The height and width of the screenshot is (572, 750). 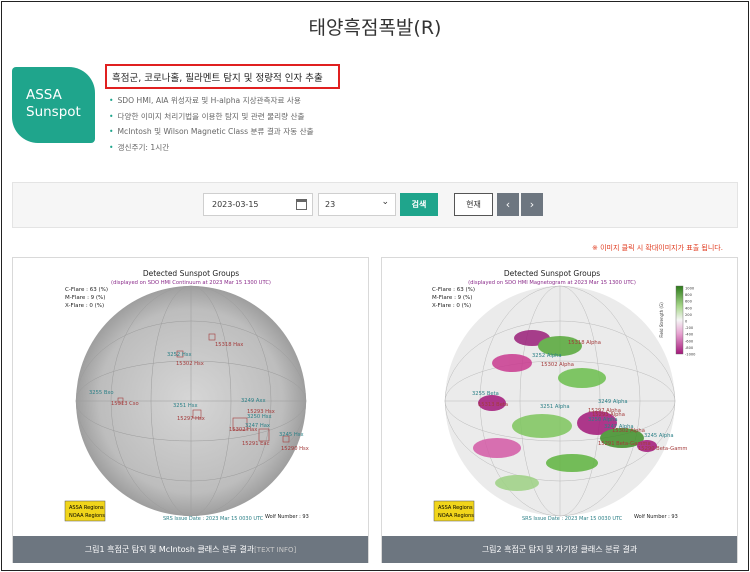 What do you see at coordinates (190, 364) in the screenshot?
I see `spot-label: 15302 Hsx` at bounding box center [190, 364].